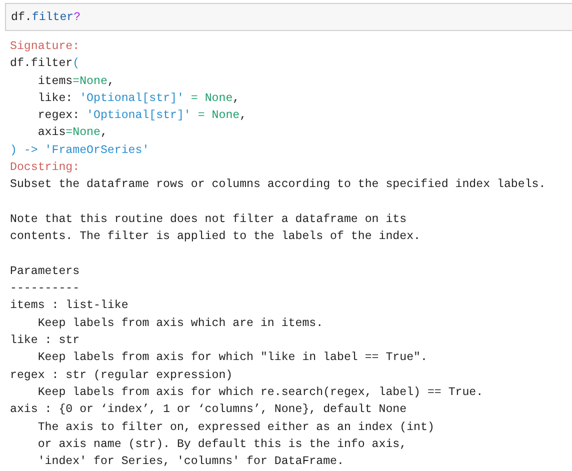  What do you see at coordinates (138, 98) in the screenshot?
I see `signature-line: like: 'Optional[str]' = None,` at bounding box center [138, 98].